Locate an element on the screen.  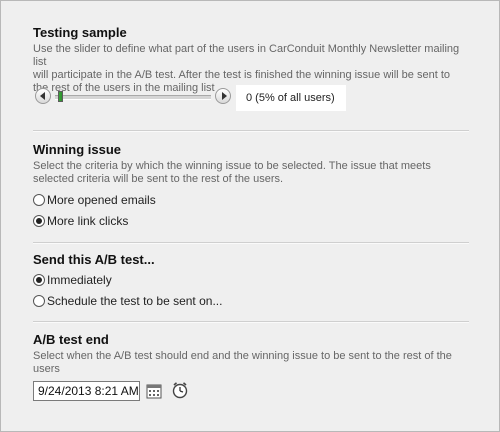
end-date-input: 9/24/2013 8:21 AM is located at coordinates (86, 391).